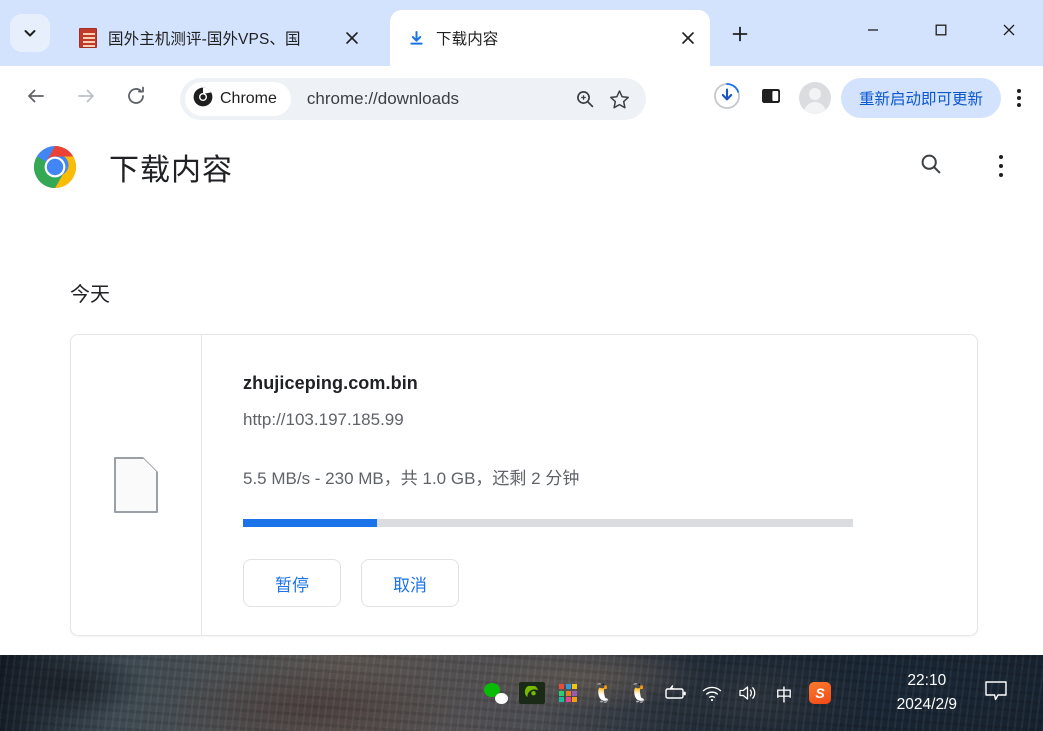 The image size is (1043, 731). I want to click on ime-label: 中, so click(784, 695).